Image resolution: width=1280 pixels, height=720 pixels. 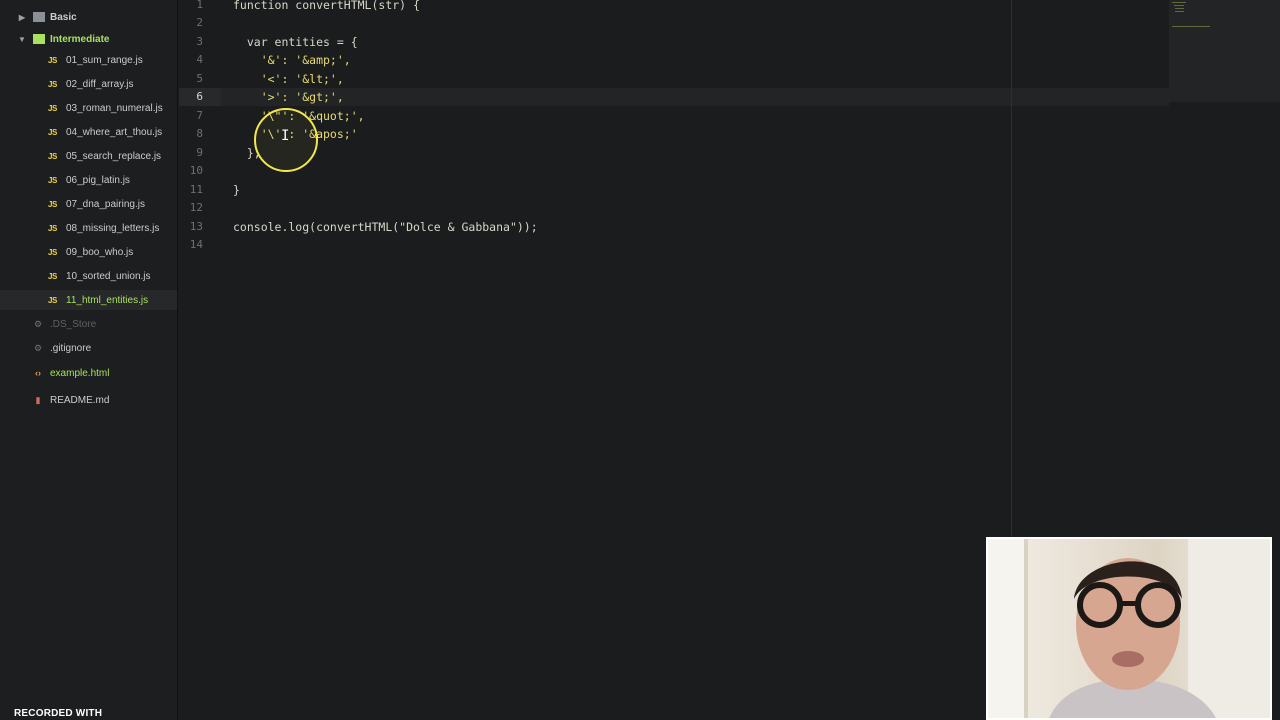 What do you see at coordinates (199, 59) in the screenshot?
I see `line-number: 4` at bounding box center [199, 59].